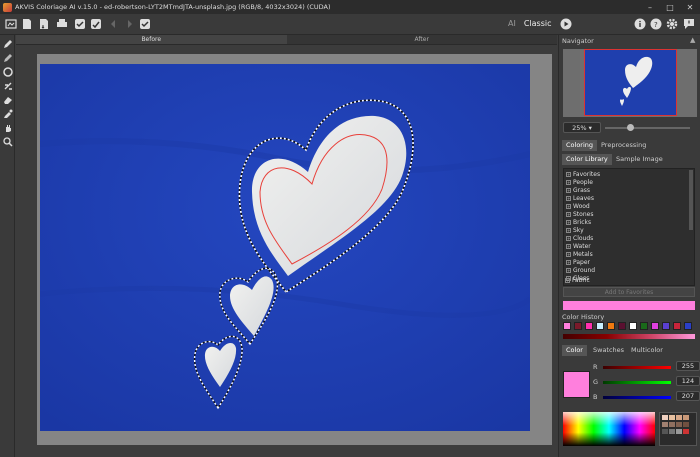 The width and height of the screenshot is (700, 457). What do you see at coordinates (62, 24) in the screenshot?
I see `print-icon` at bounding box center [62, 24].